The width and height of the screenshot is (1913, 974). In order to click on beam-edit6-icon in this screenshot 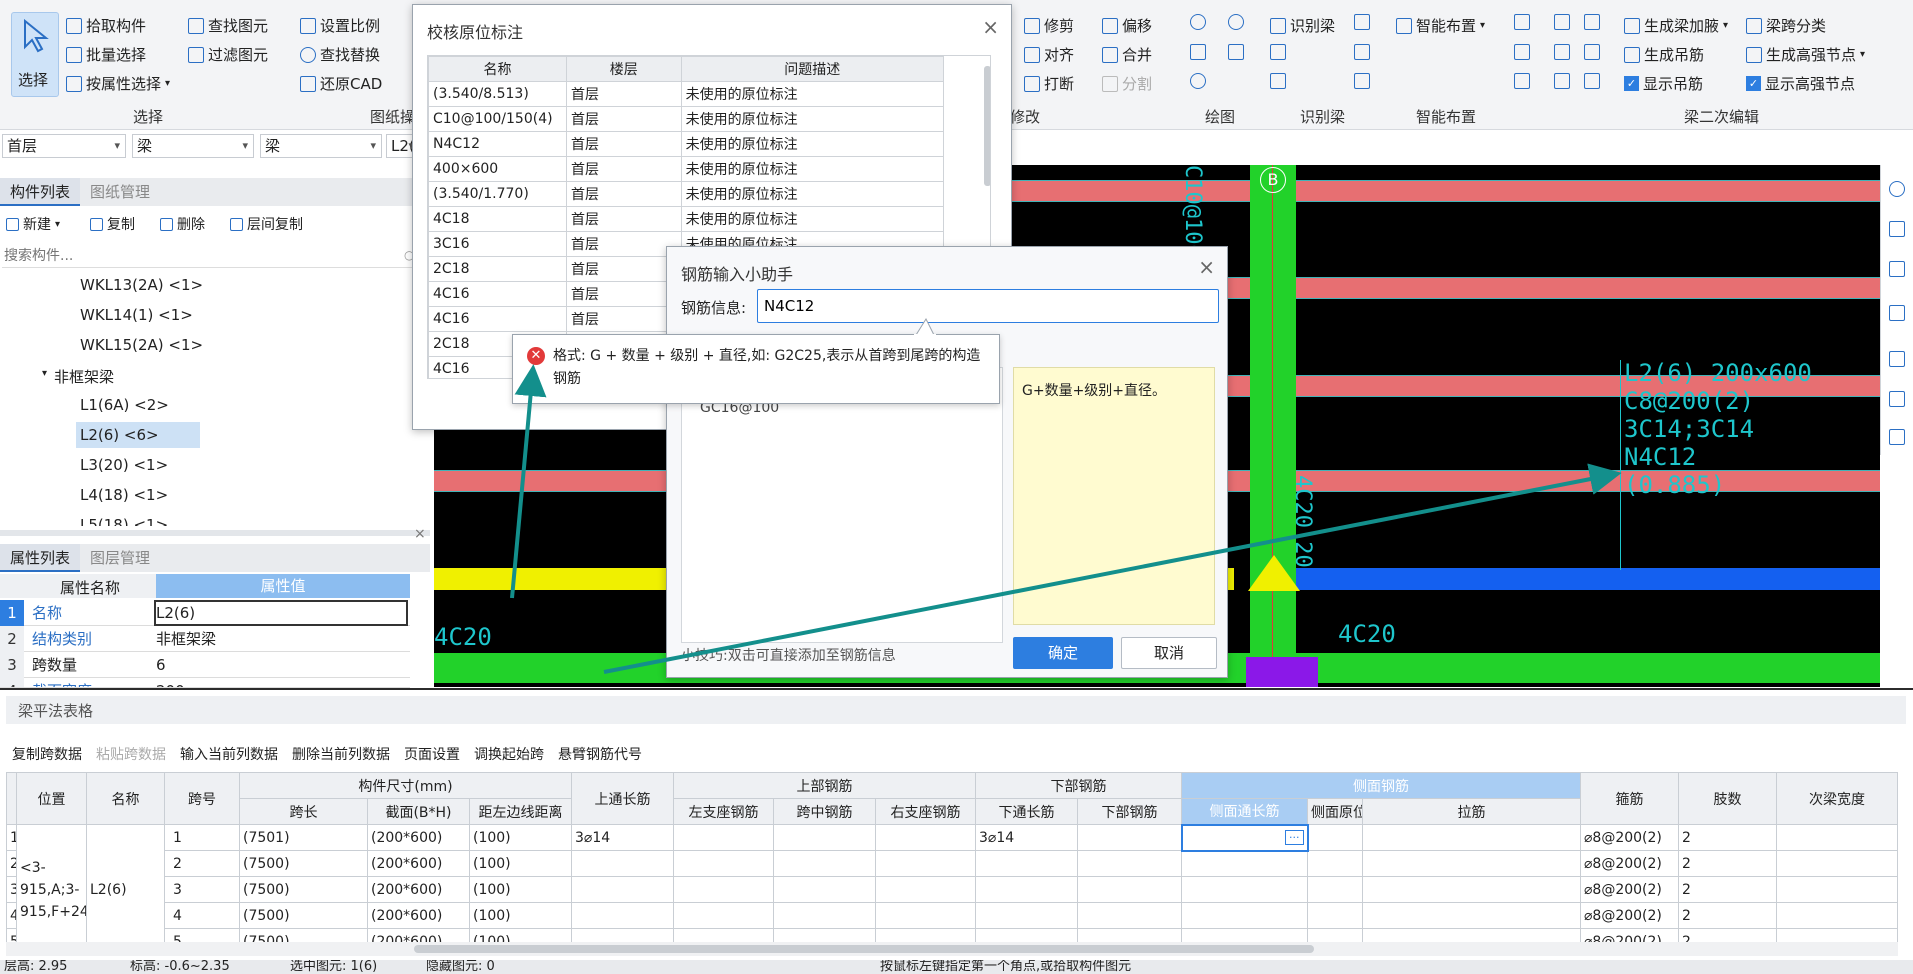, I will do `click(1592, 54)`.